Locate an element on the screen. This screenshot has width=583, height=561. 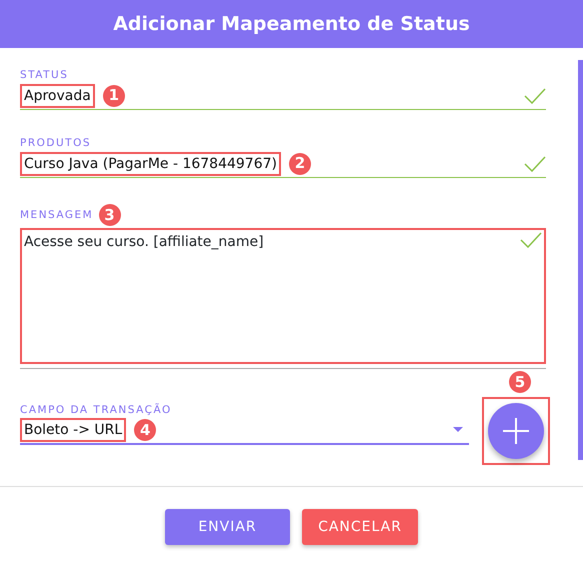
annotation-marker: 4 is located at coordinates (145, 430).